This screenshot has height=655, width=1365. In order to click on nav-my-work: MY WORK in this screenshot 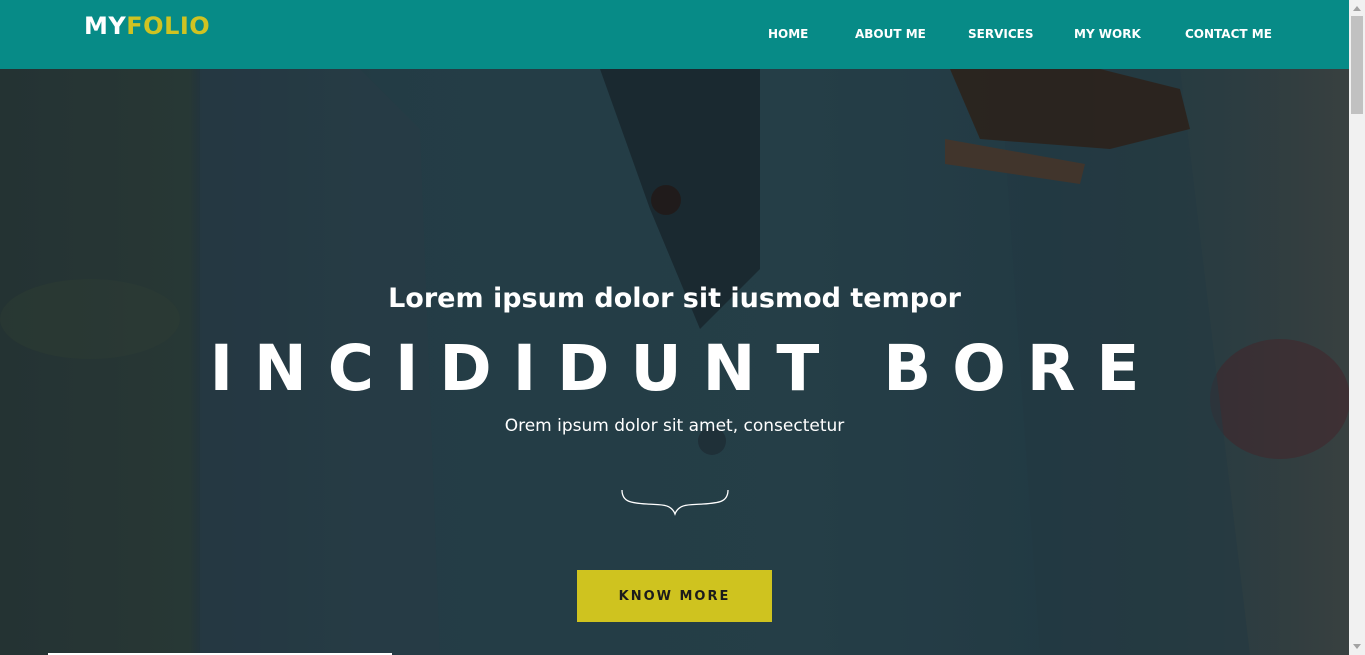, I will do `click(1107, 34)`.